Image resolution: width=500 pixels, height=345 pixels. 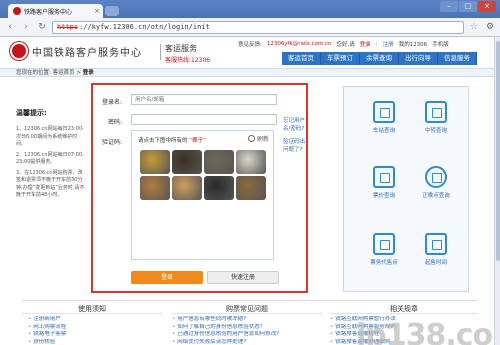 What do you see at coordinates (384, 177) in the screenshot?
I see `price-icon` at bounding box center [384, 177].